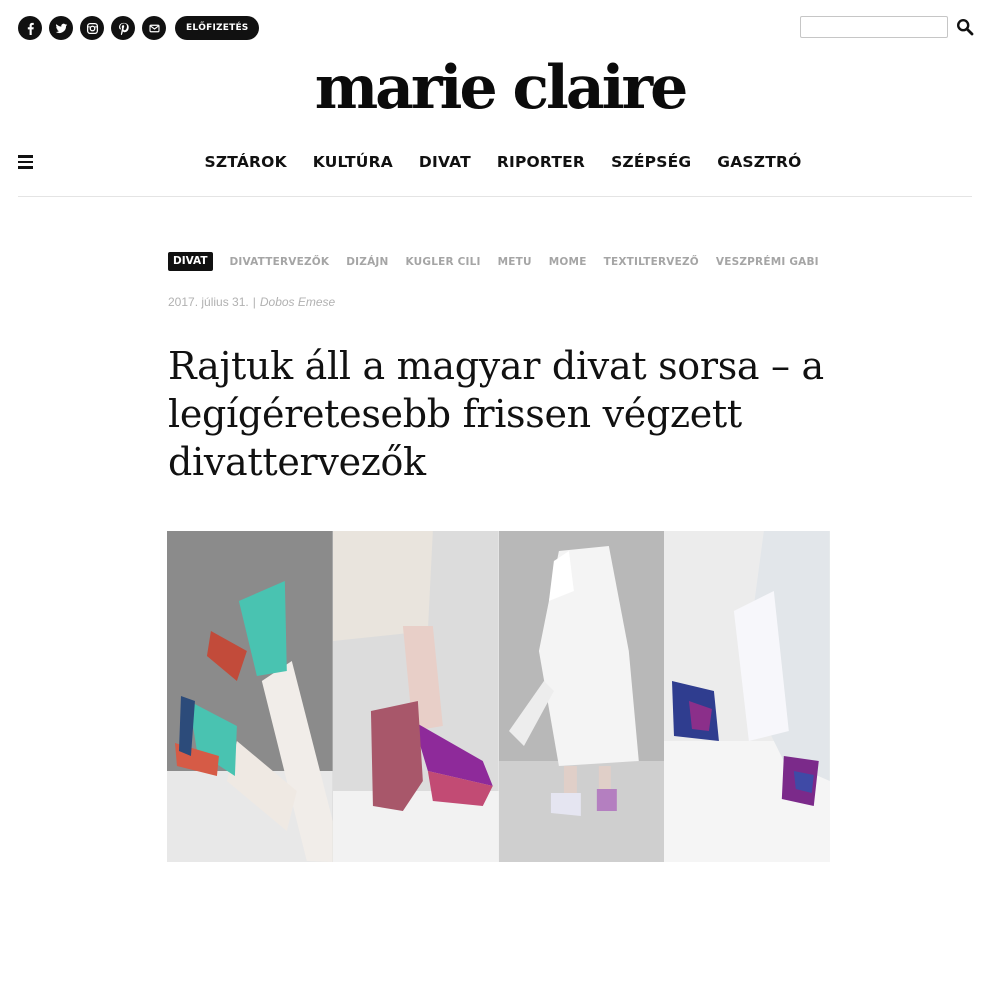 Image resolution: width=1000 pixels, height=1000 pixels. What do you see at coordinates (208, 302) in the screenshot?
I see `article-date: 2017. július 31.` at bounding box center [208, 302].